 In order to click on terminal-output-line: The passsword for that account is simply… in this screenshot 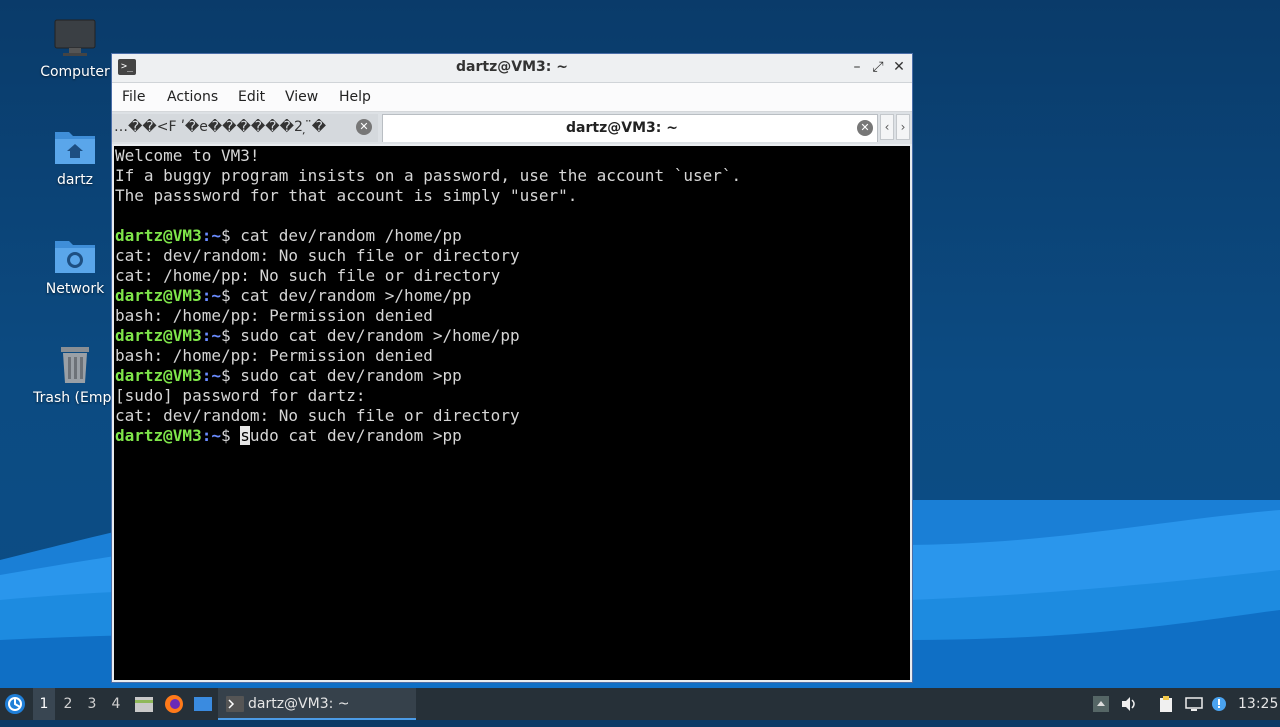, I will do `click(512, 196)`.